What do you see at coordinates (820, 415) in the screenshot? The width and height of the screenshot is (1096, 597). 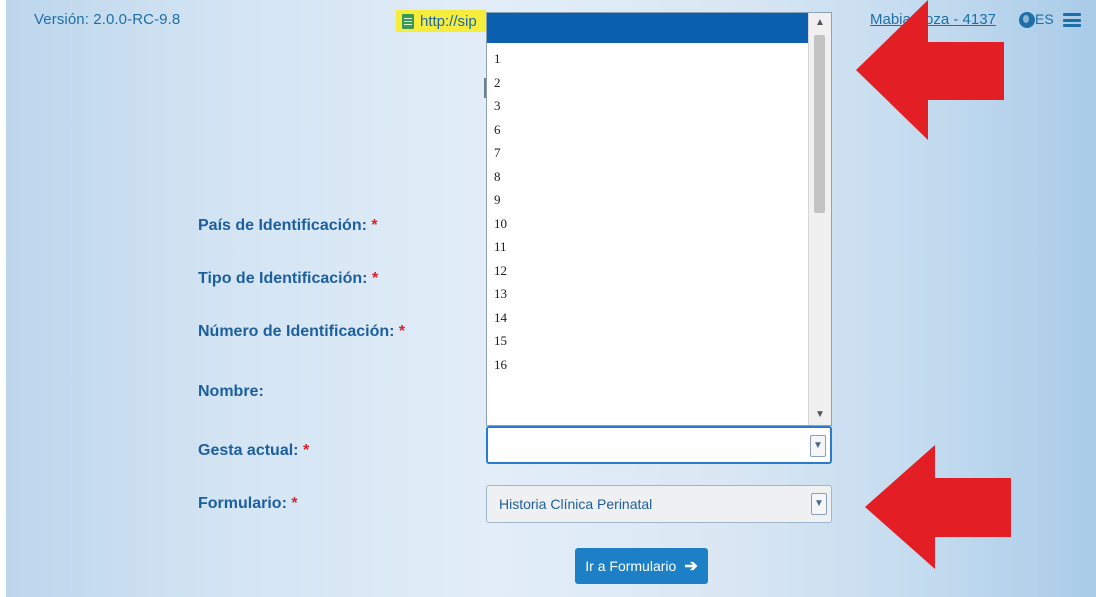 I see `scroll-down-icon: ▼` at bounding box center [820, 415].